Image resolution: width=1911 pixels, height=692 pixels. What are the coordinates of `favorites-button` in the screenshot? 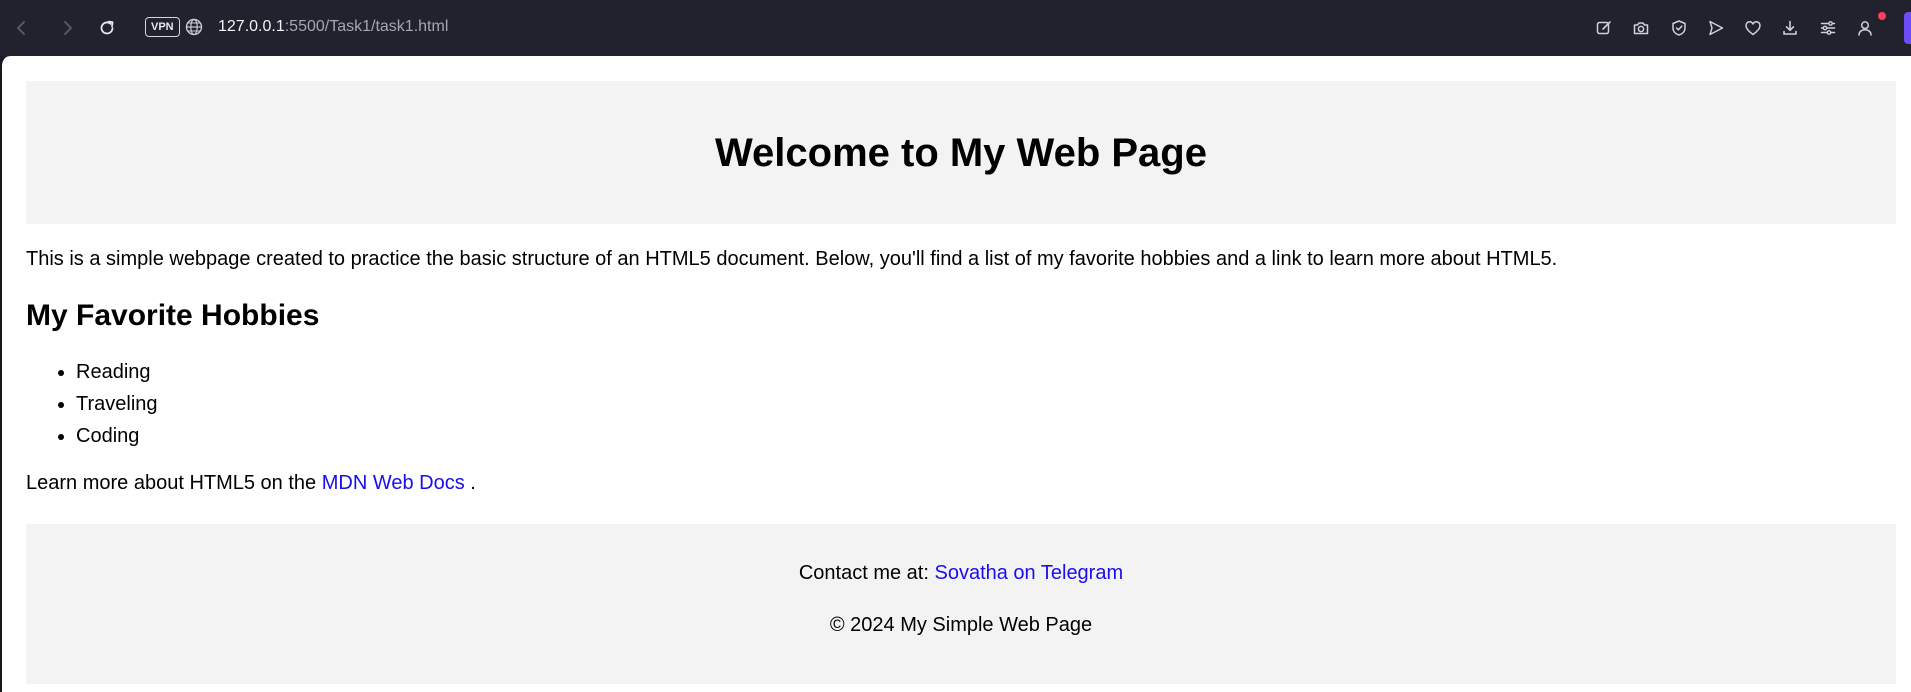 It's located at (1753, 28).